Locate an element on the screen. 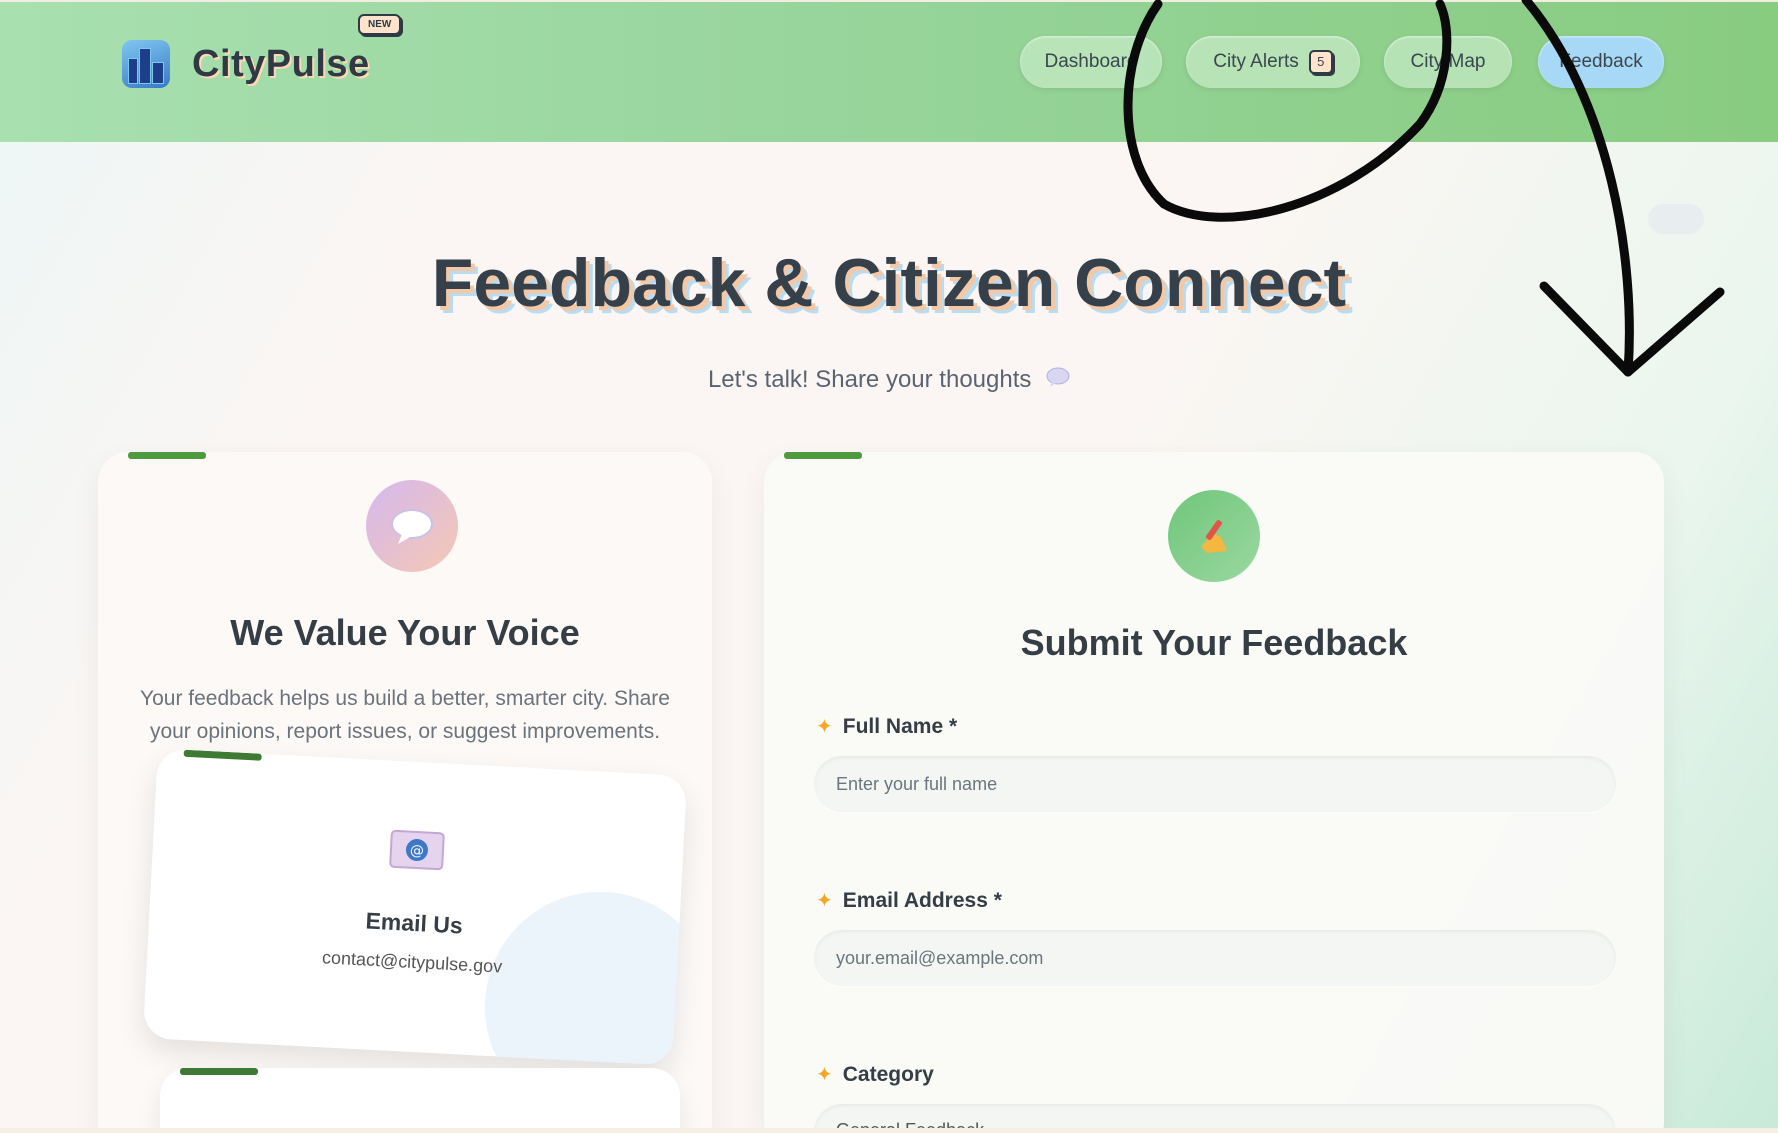  nav-feedback: Feedback is located at coordinates (1601, 62).